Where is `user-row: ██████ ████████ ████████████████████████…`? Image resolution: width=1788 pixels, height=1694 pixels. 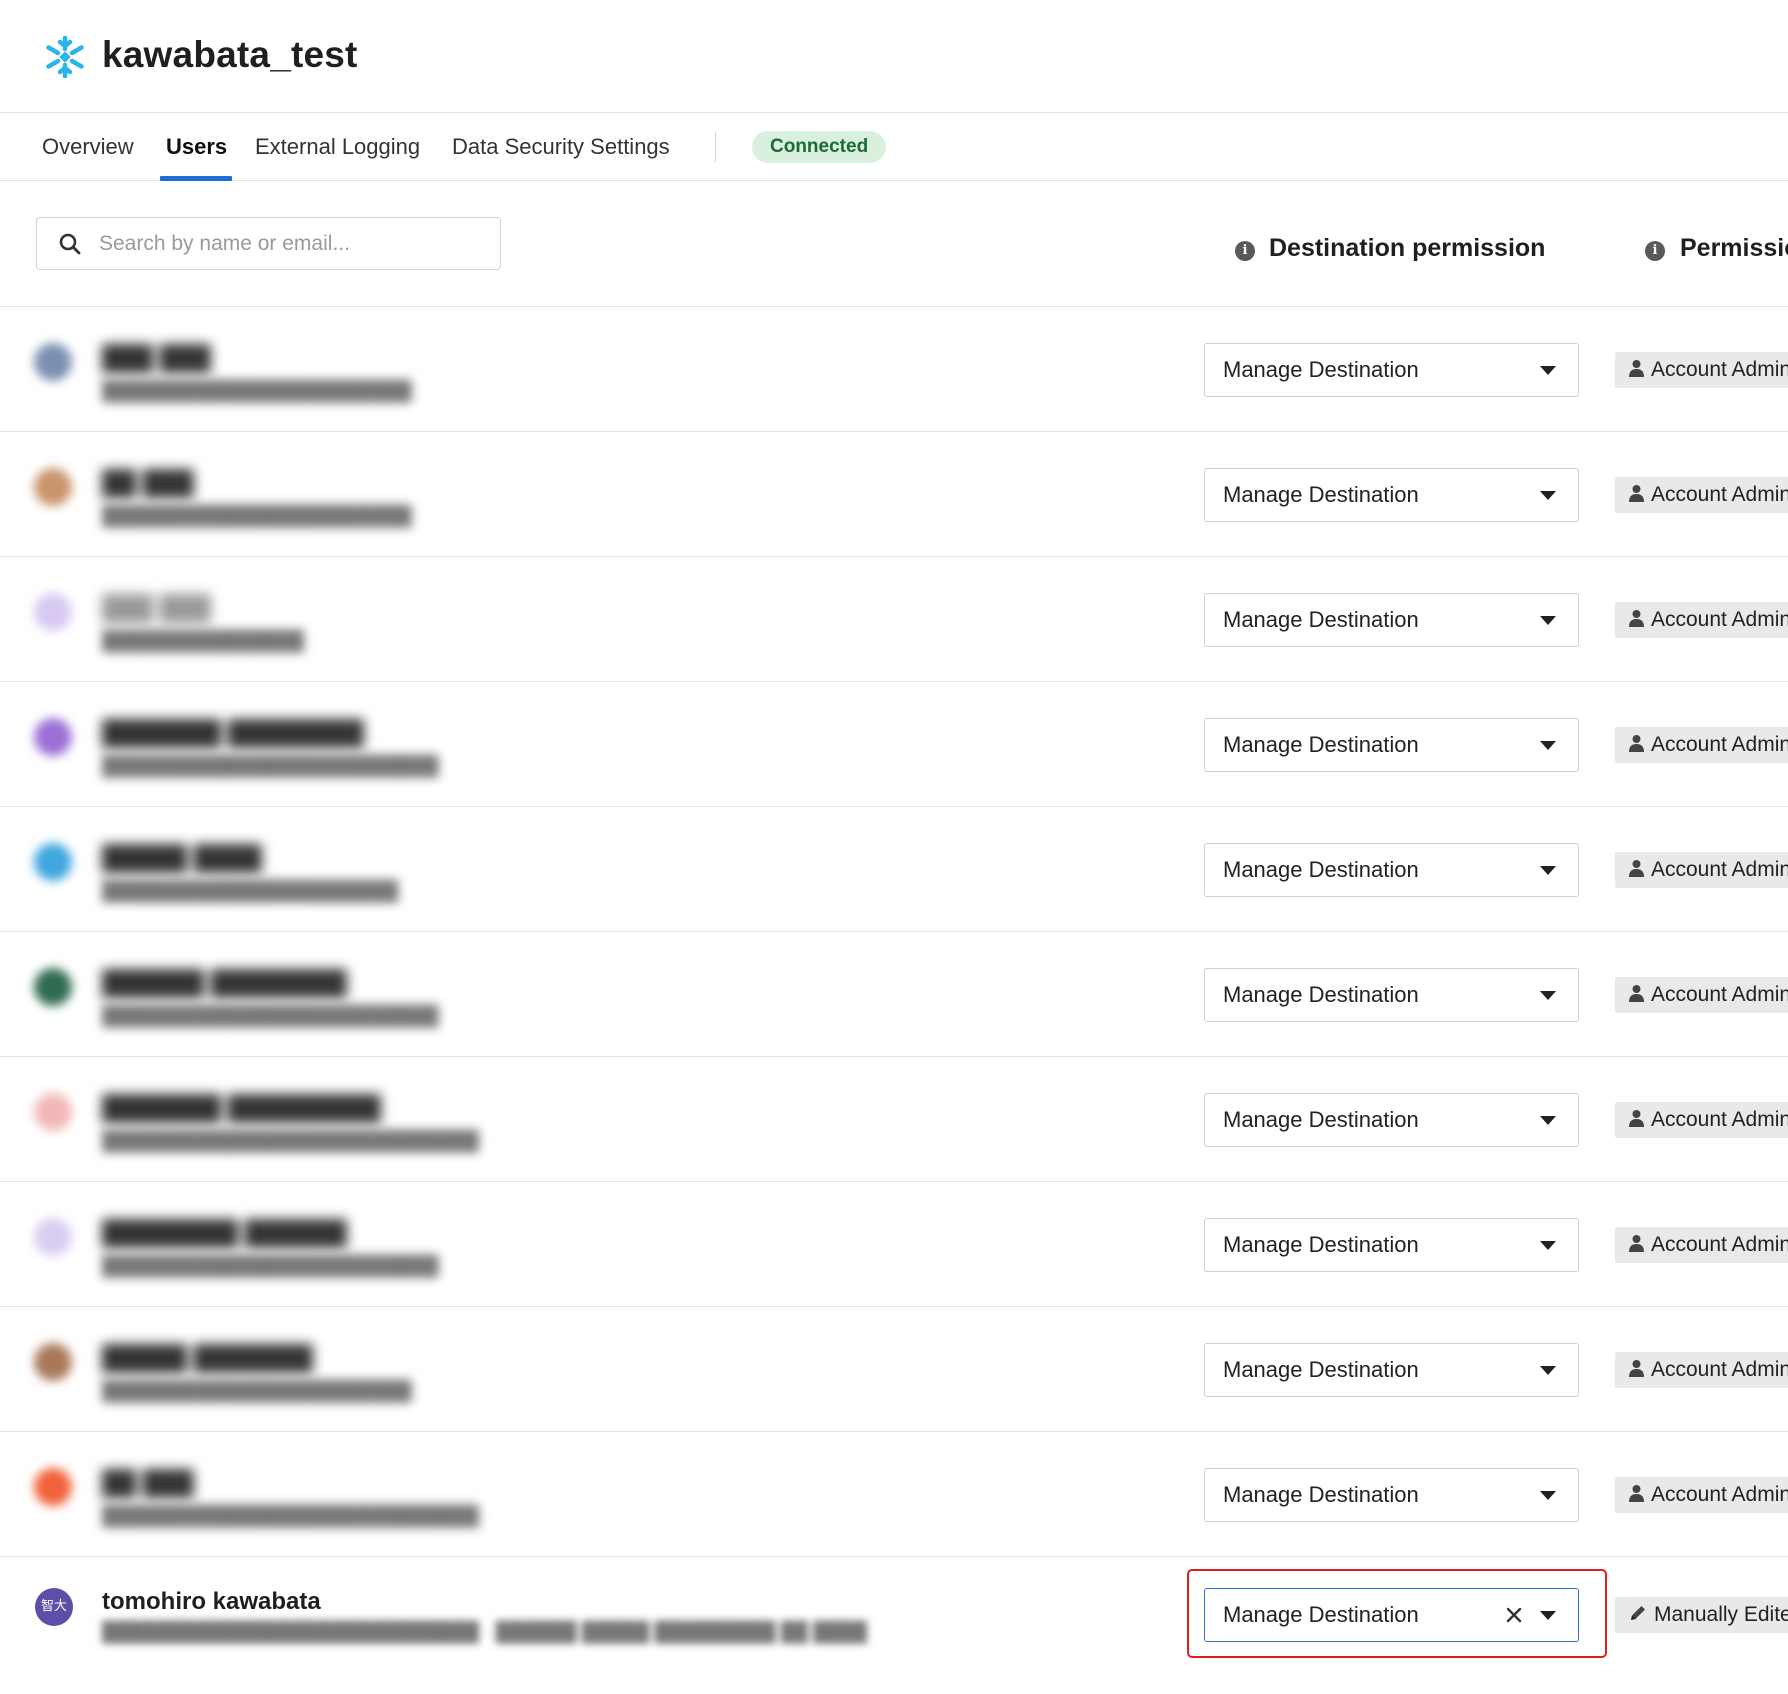
user-row: ██████ ████████ ████████████████████████… is located at coordinates (894, 993).